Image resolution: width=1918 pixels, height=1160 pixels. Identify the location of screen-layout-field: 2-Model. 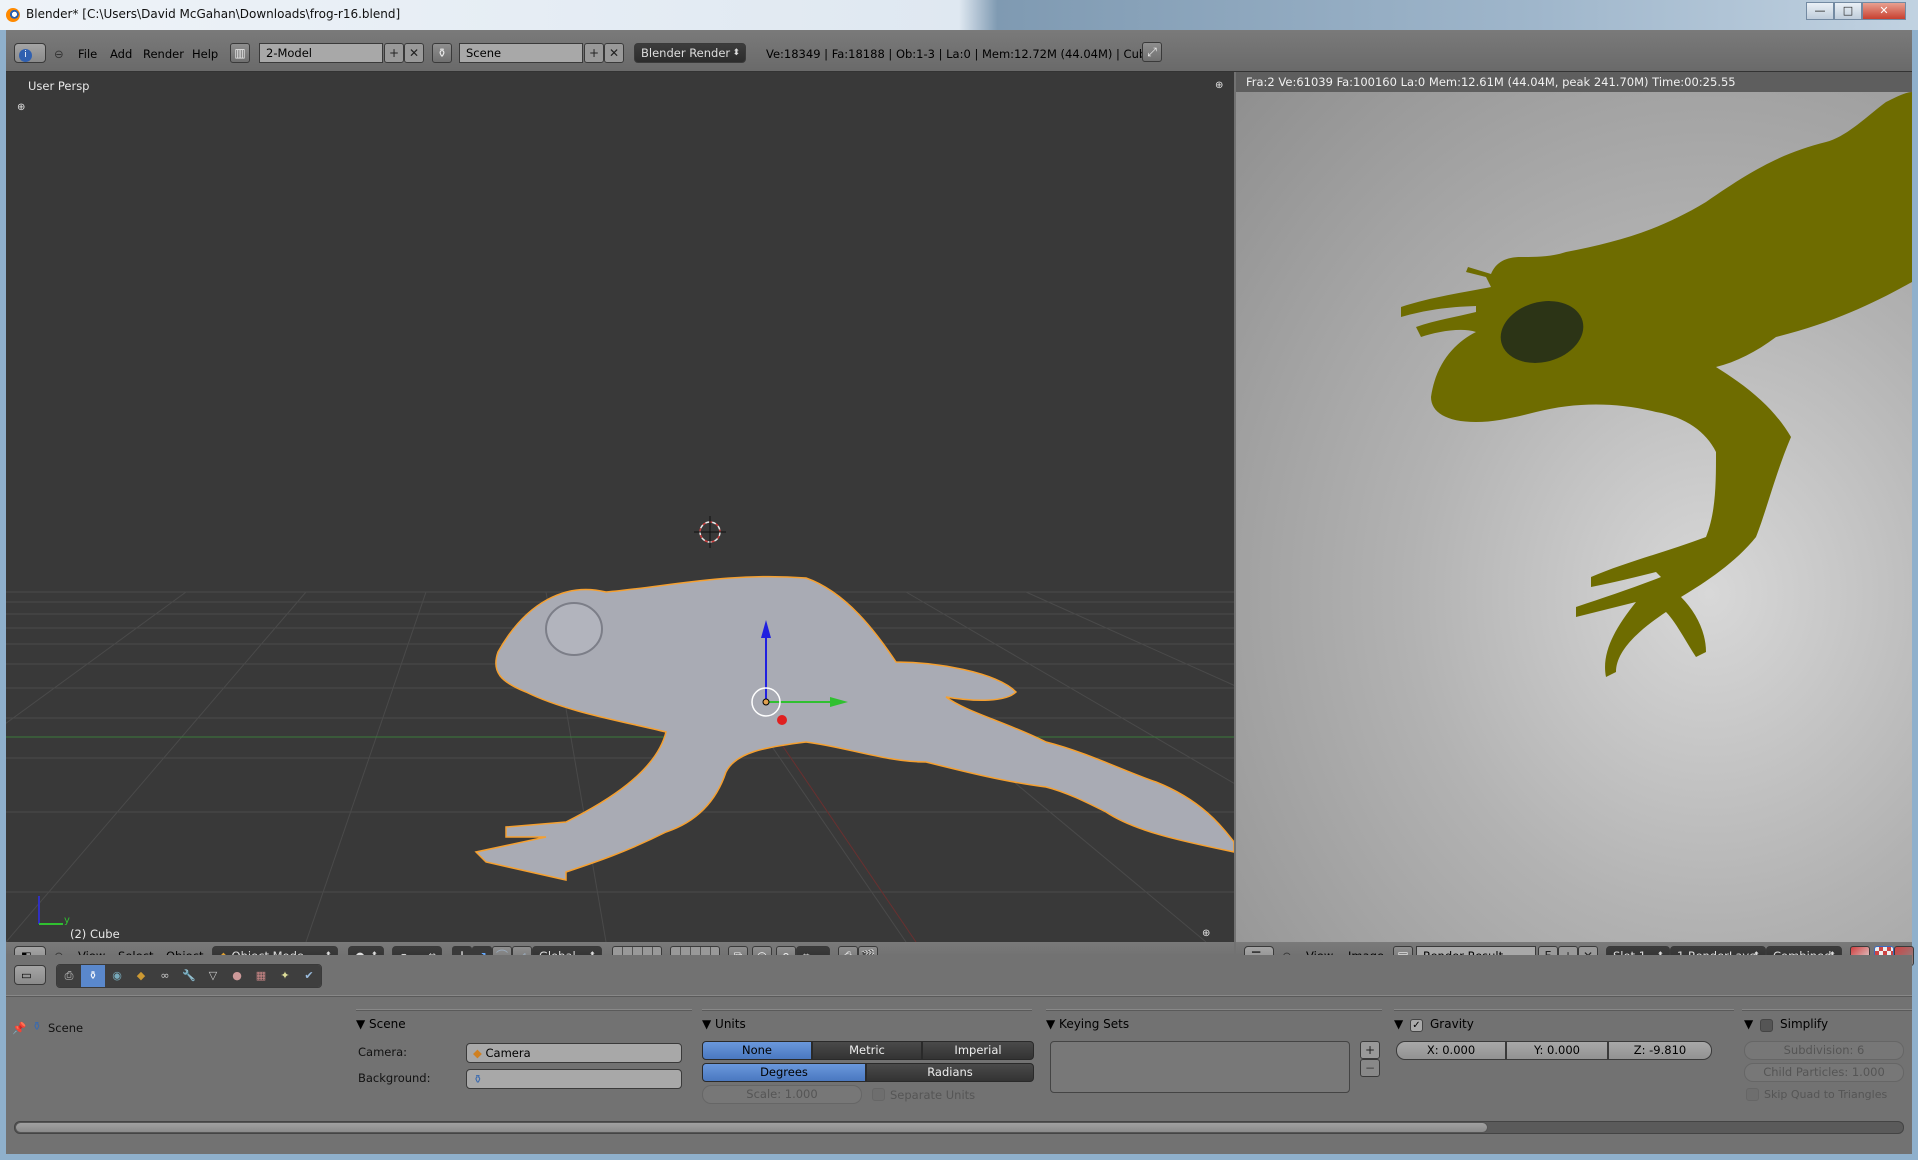
(321, 53).